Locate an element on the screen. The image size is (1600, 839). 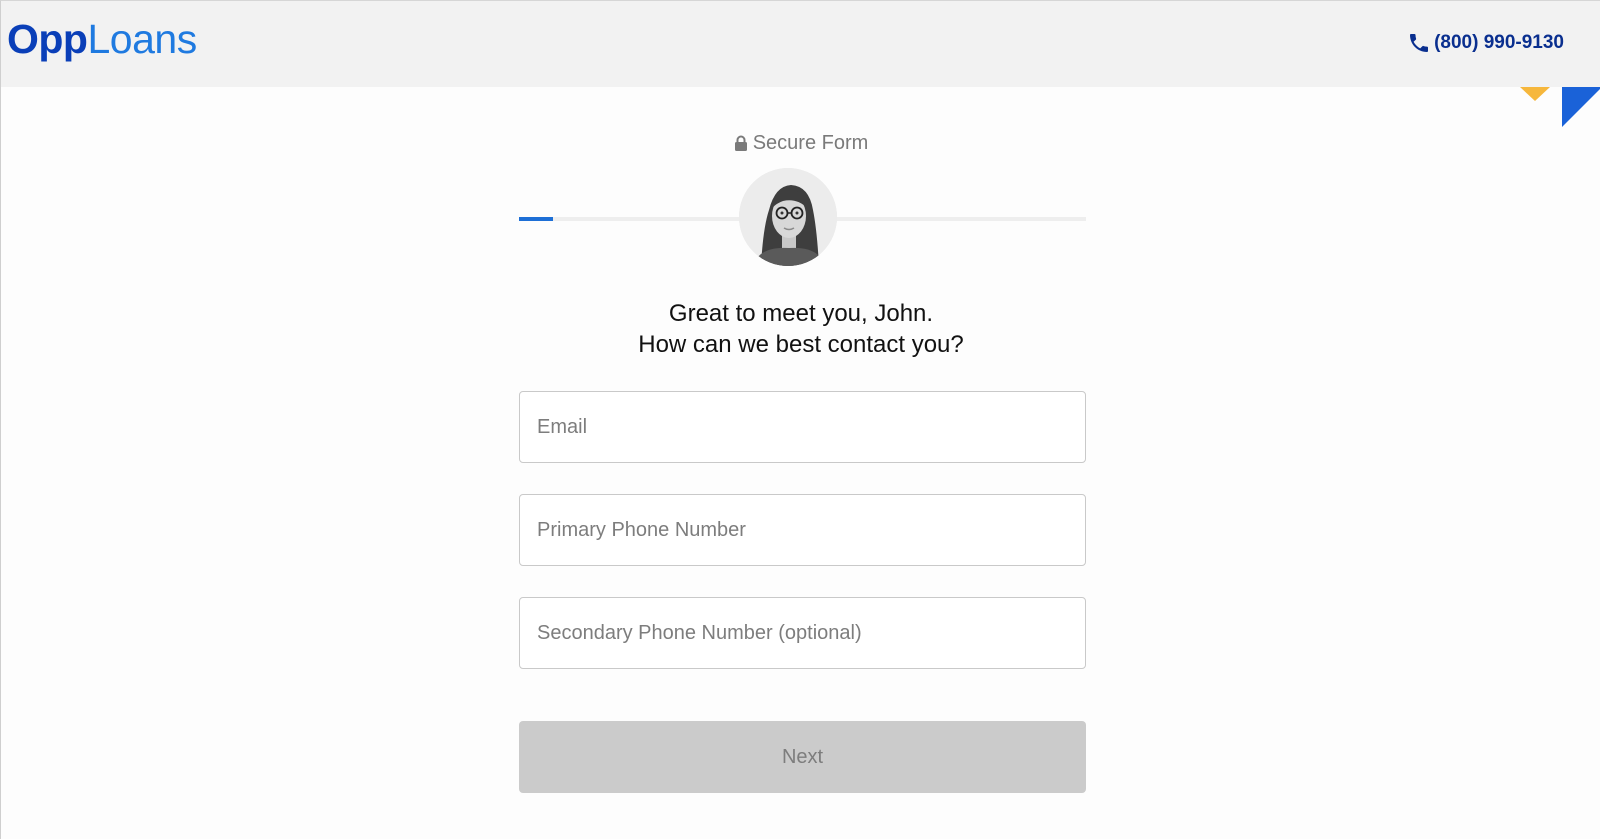
phone-number: (800) 990-9130 is located at coordinates (1499, 42).